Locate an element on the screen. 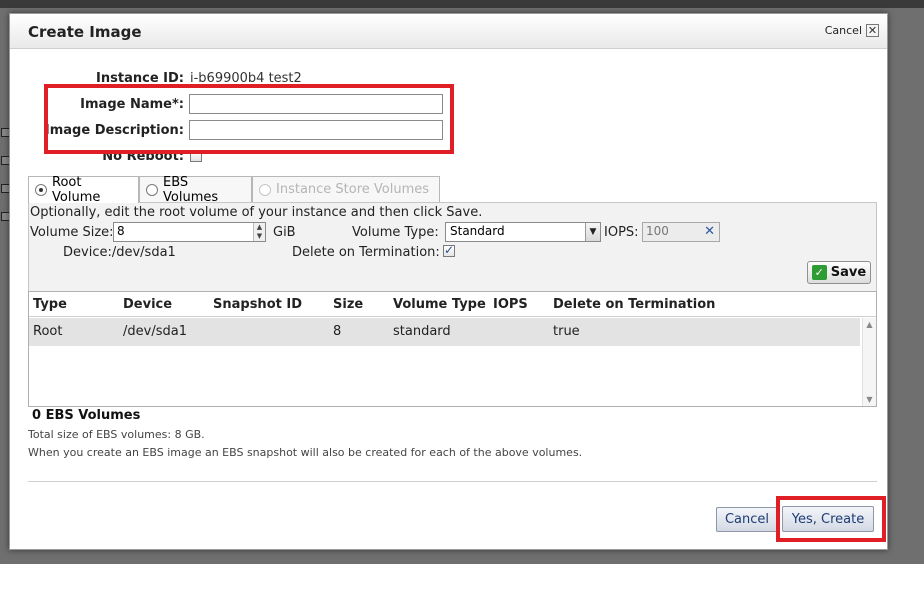 Image resolution: width=924 pixels, height=596 pixels. highlight-box-create-button is located at coordinates (831, 519).